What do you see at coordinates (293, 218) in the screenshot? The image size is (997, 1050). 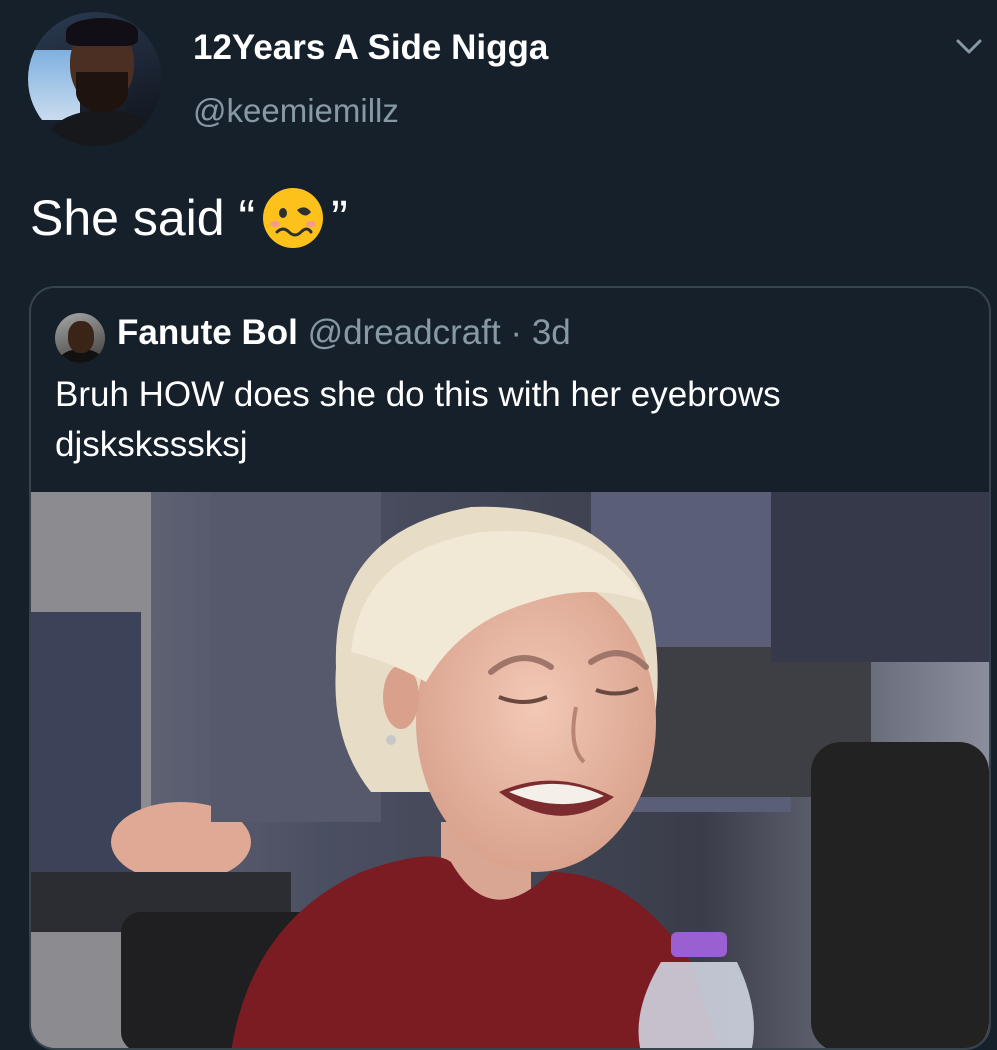 I see `woozy-face-emoji` at bounding box center [293, 218].